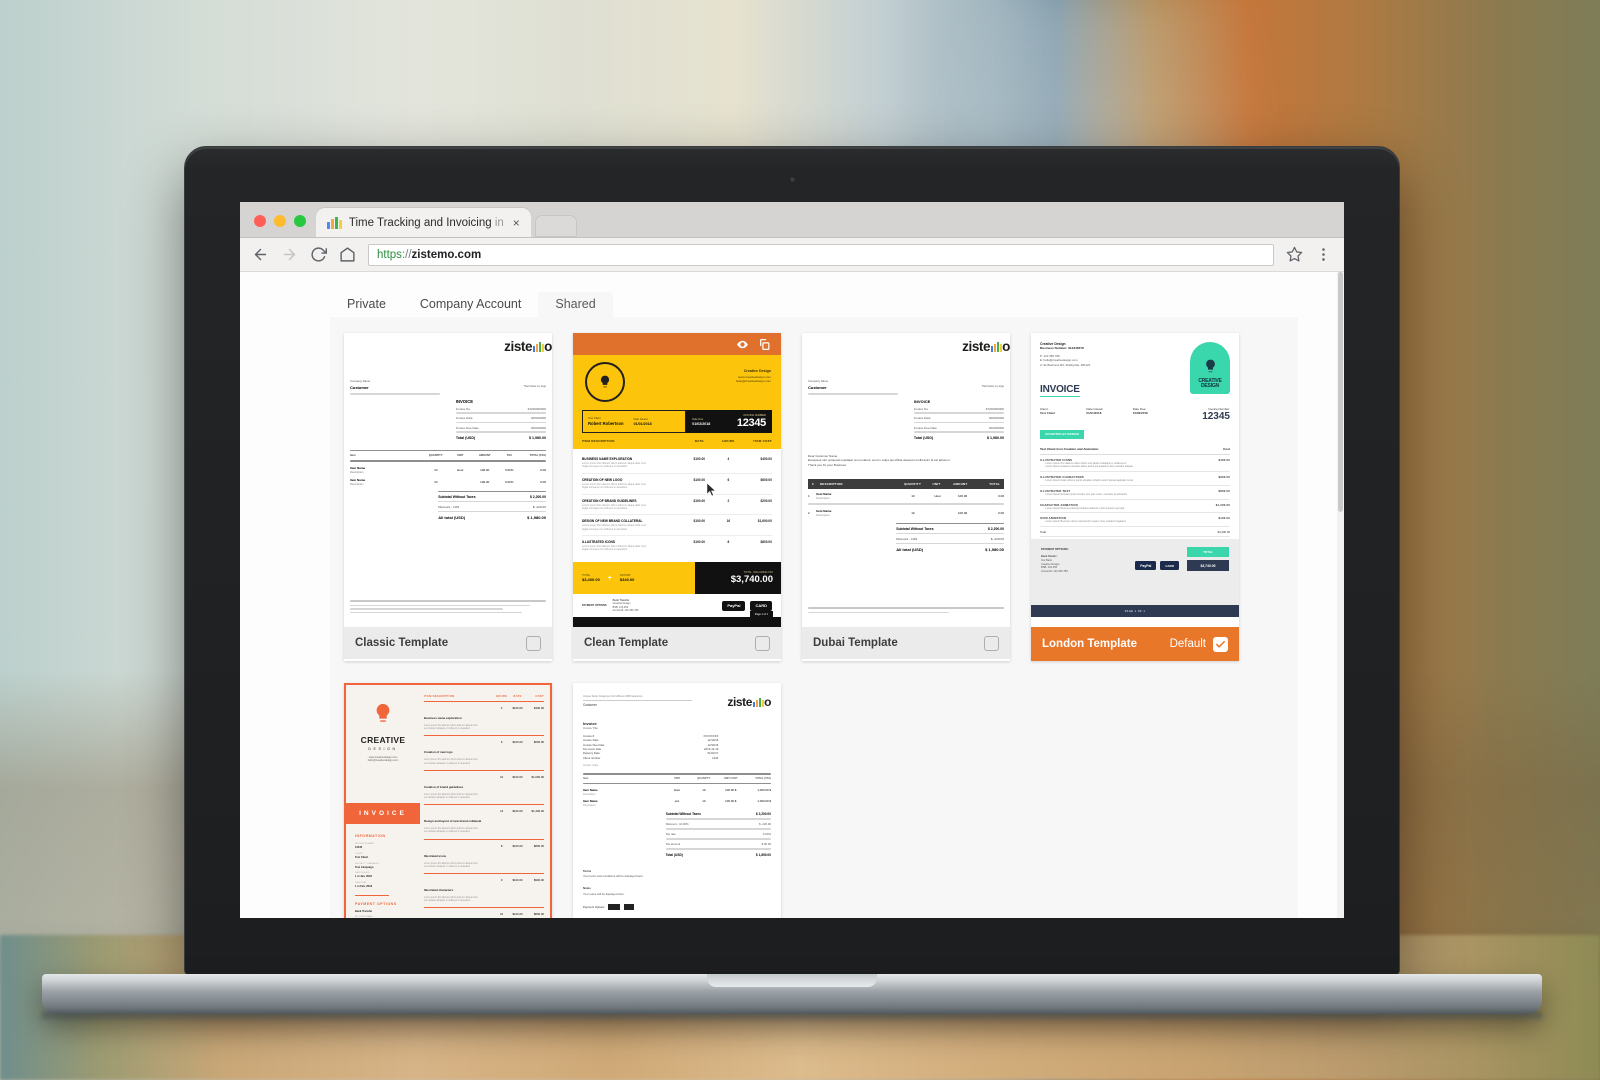  I want to click on summary-value: $ 90.00, so click(766, 844).